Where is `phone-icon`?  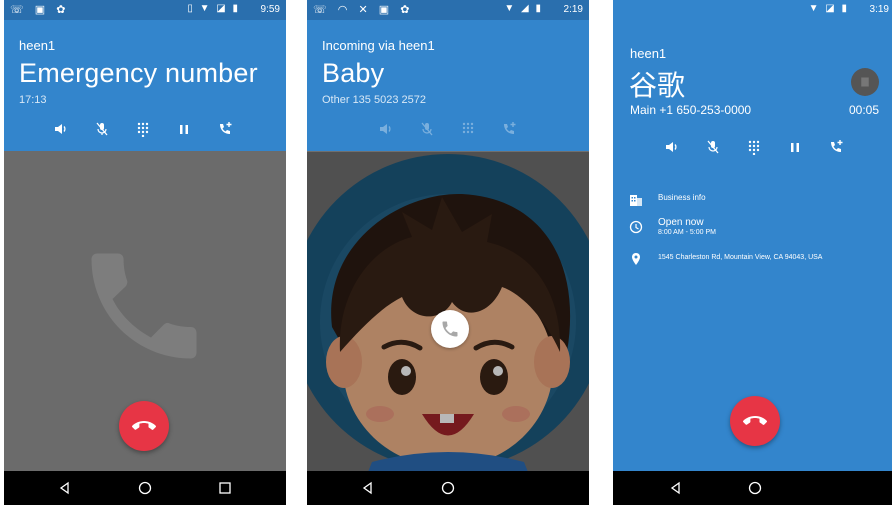
phone-icon is located at coordinates (450, 329).